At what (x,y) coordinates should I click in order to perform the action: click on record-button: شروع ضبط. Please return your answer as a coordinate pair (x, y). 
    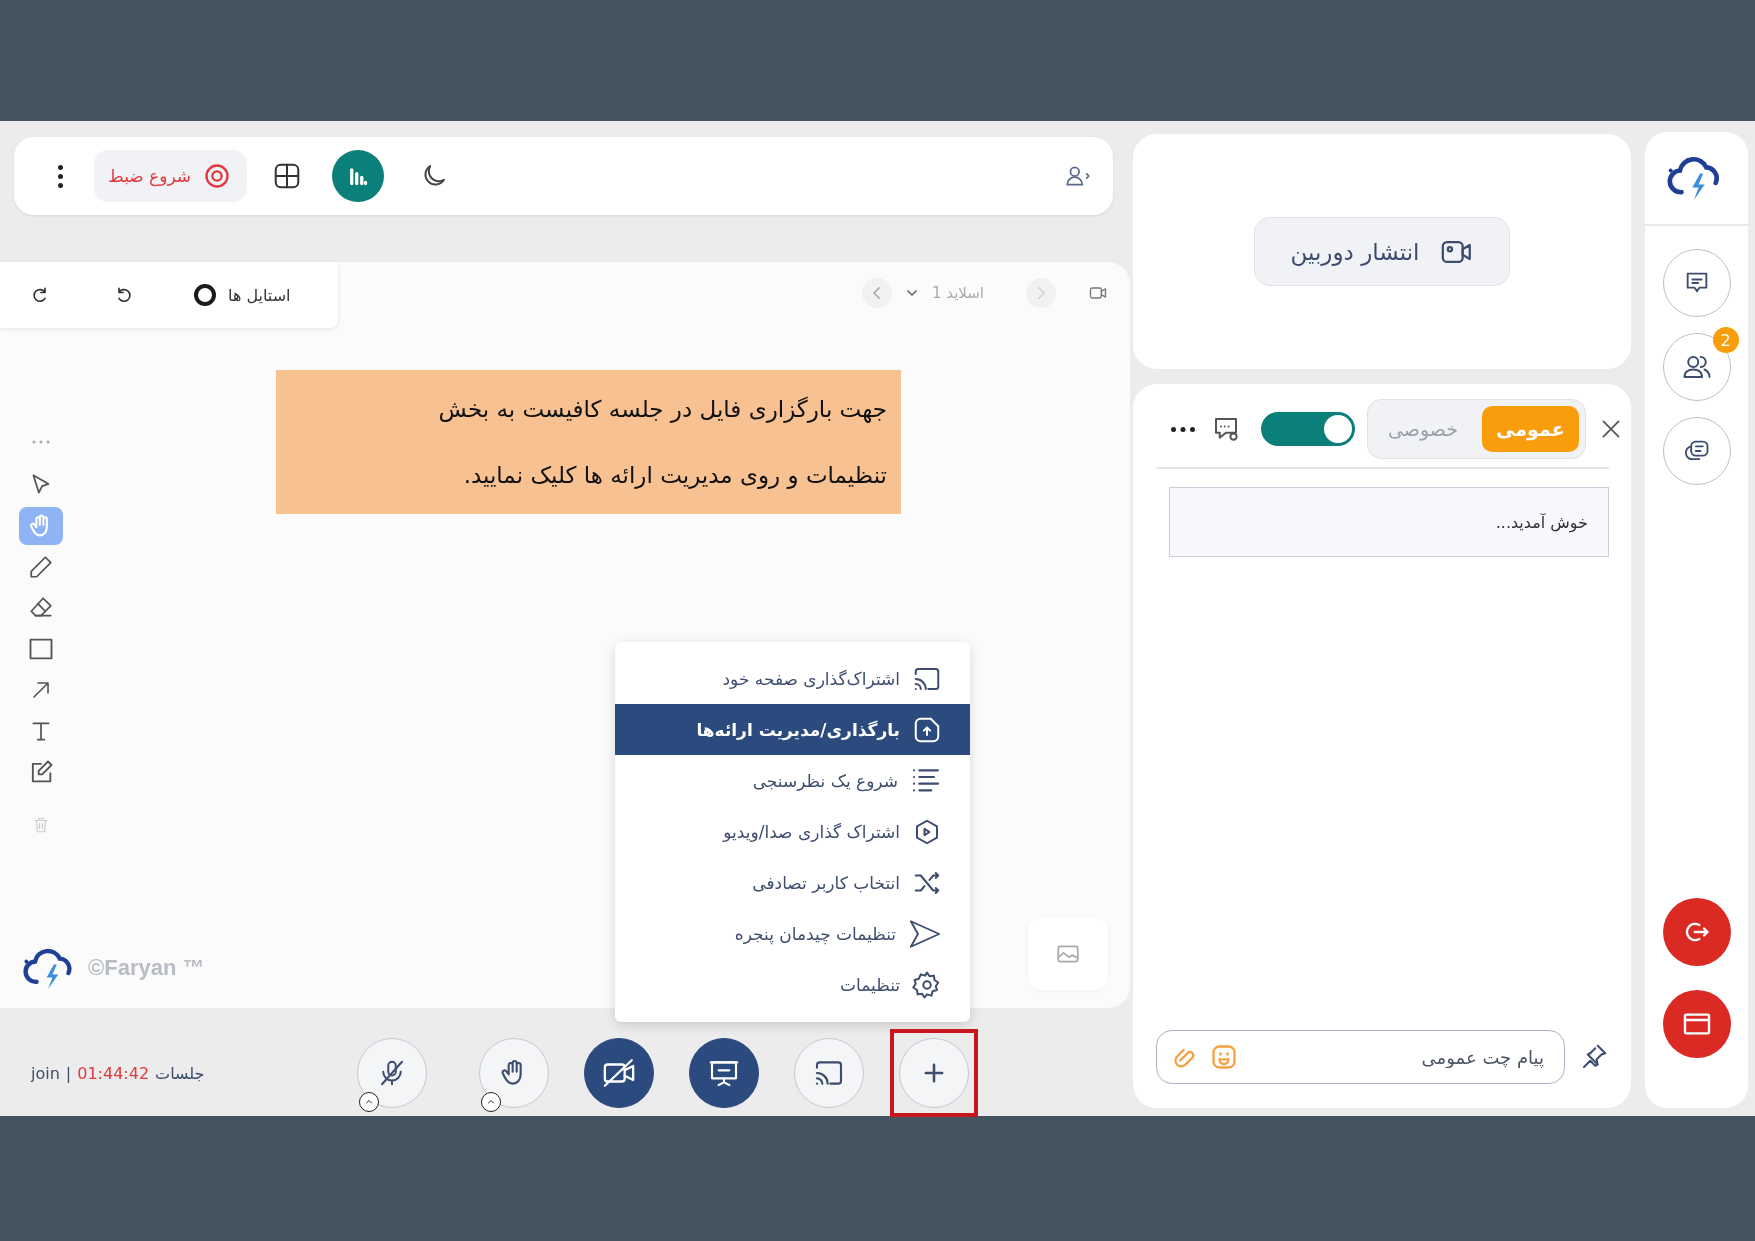
    Looking at the image, I should click on (171, 176).